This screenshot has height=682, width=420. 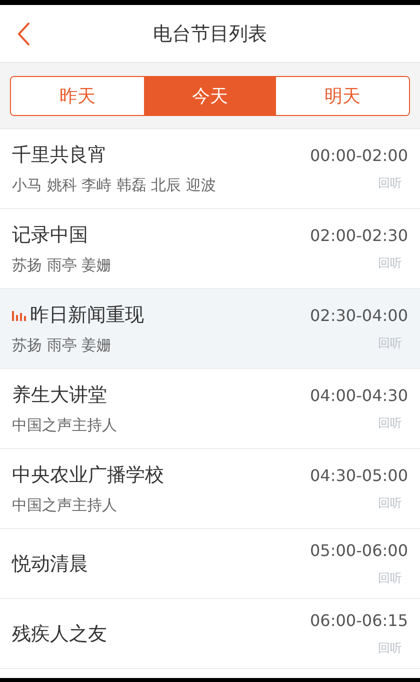 What do you see at coordinates (359, 235) in the screenshot?
I see `program-time: 02:00-02:30` at bounding box center [359, 235].